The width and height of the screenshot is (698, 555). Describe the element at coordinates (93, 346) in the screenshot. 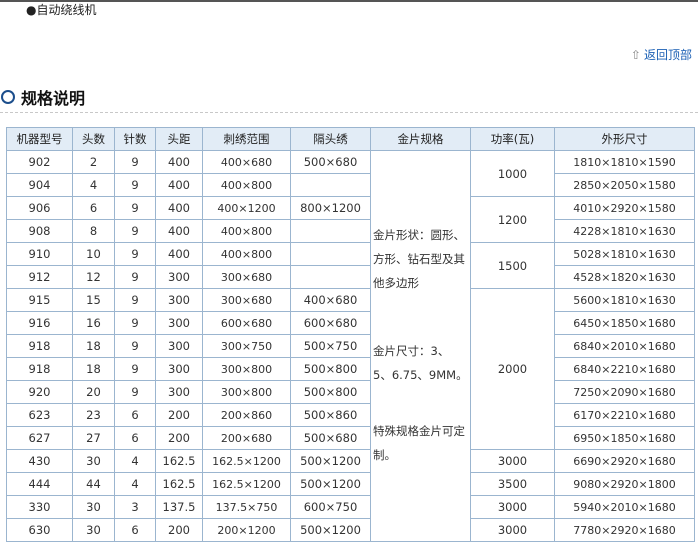

I see `heads-cell: 18` at that location.